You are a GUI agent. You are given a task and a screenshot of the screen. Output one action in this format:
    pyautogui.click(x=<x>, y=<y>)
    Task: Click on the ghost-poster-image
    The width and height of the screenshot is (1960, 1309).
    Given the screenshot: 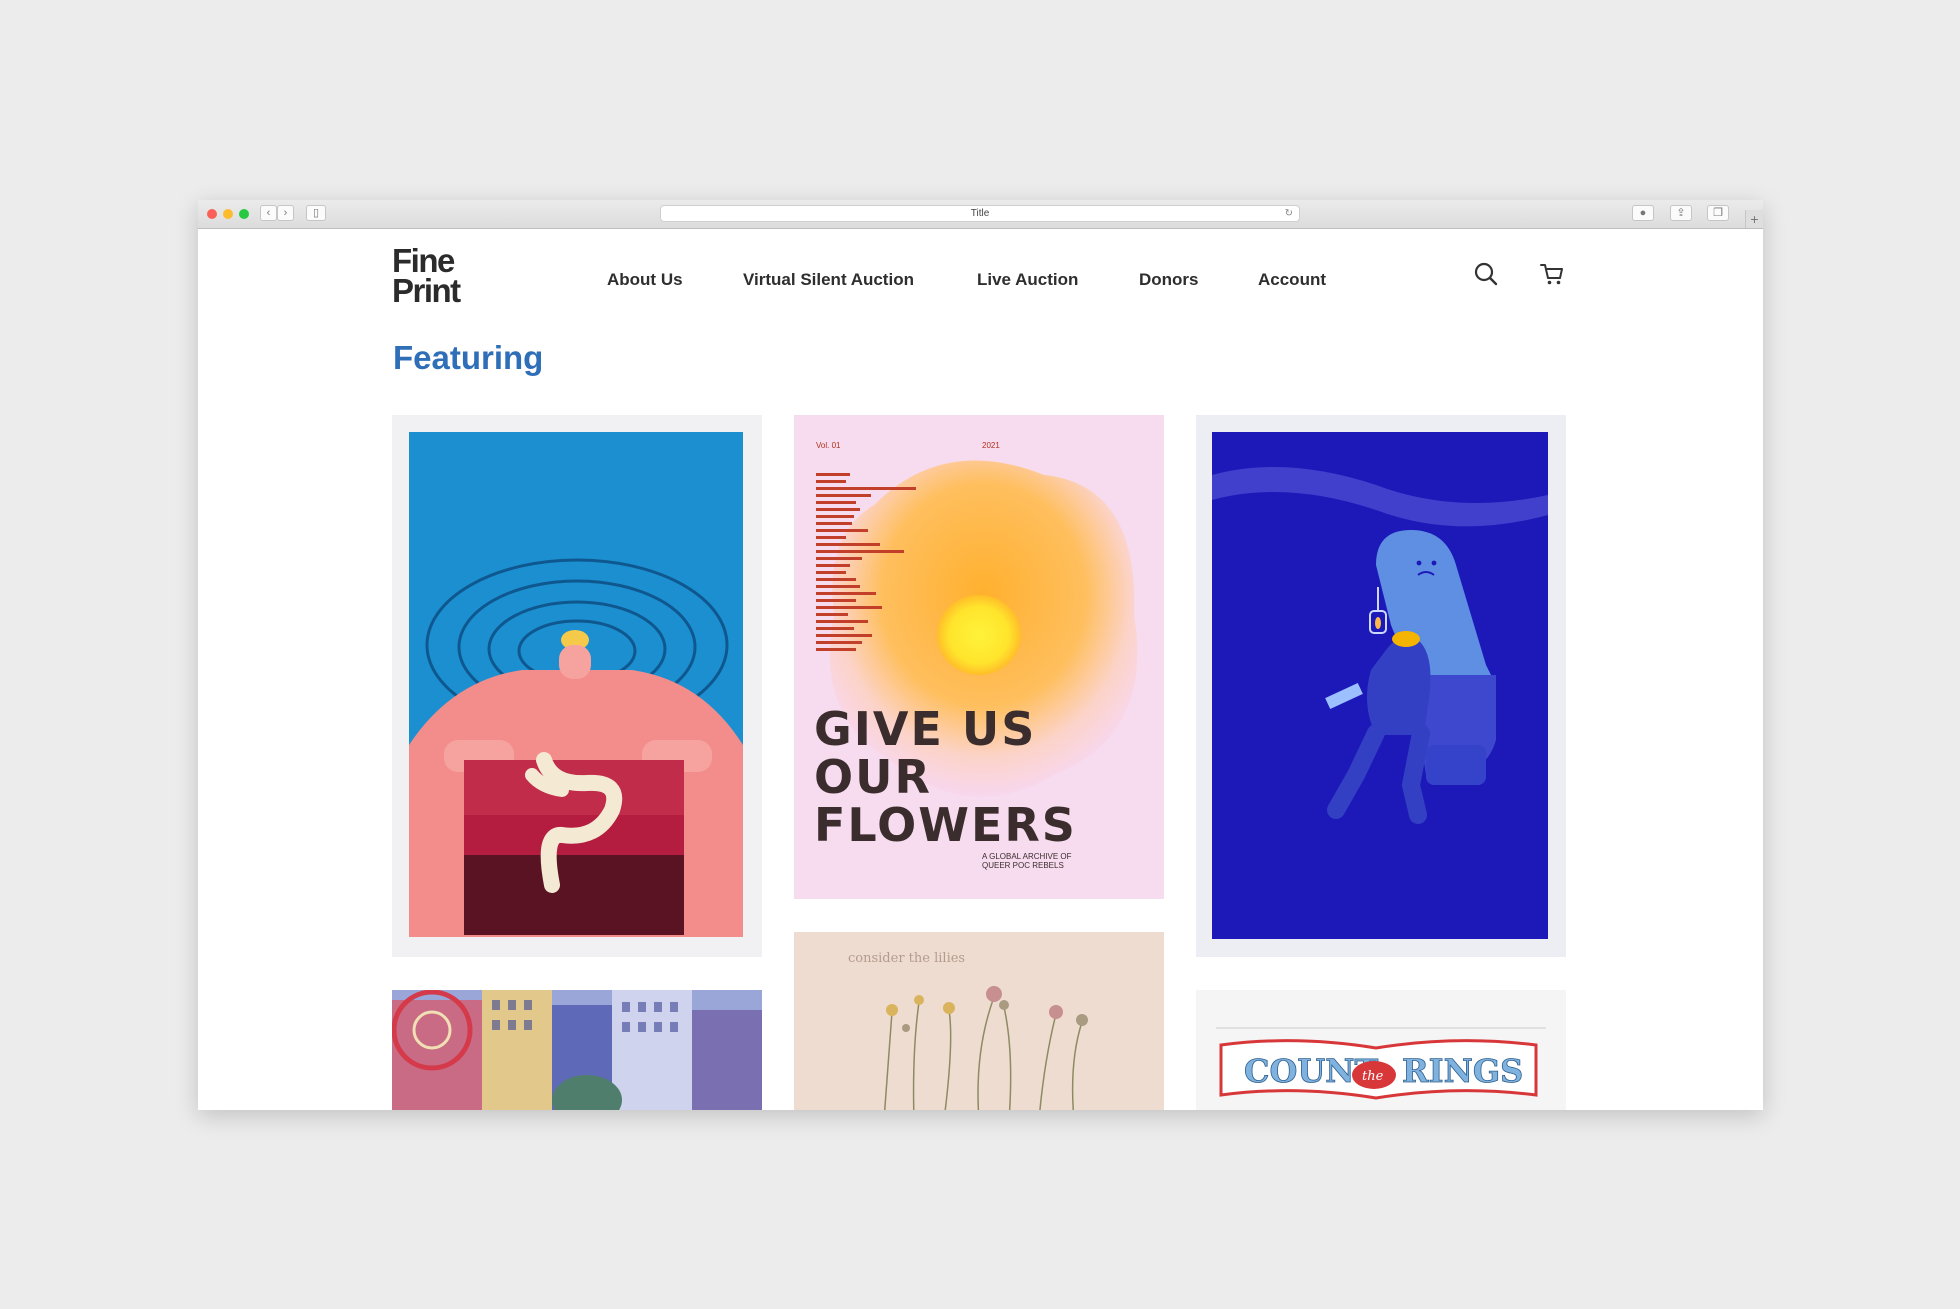 What is the action you would take?
    pyautogui.click(x=1380, y=685)
    